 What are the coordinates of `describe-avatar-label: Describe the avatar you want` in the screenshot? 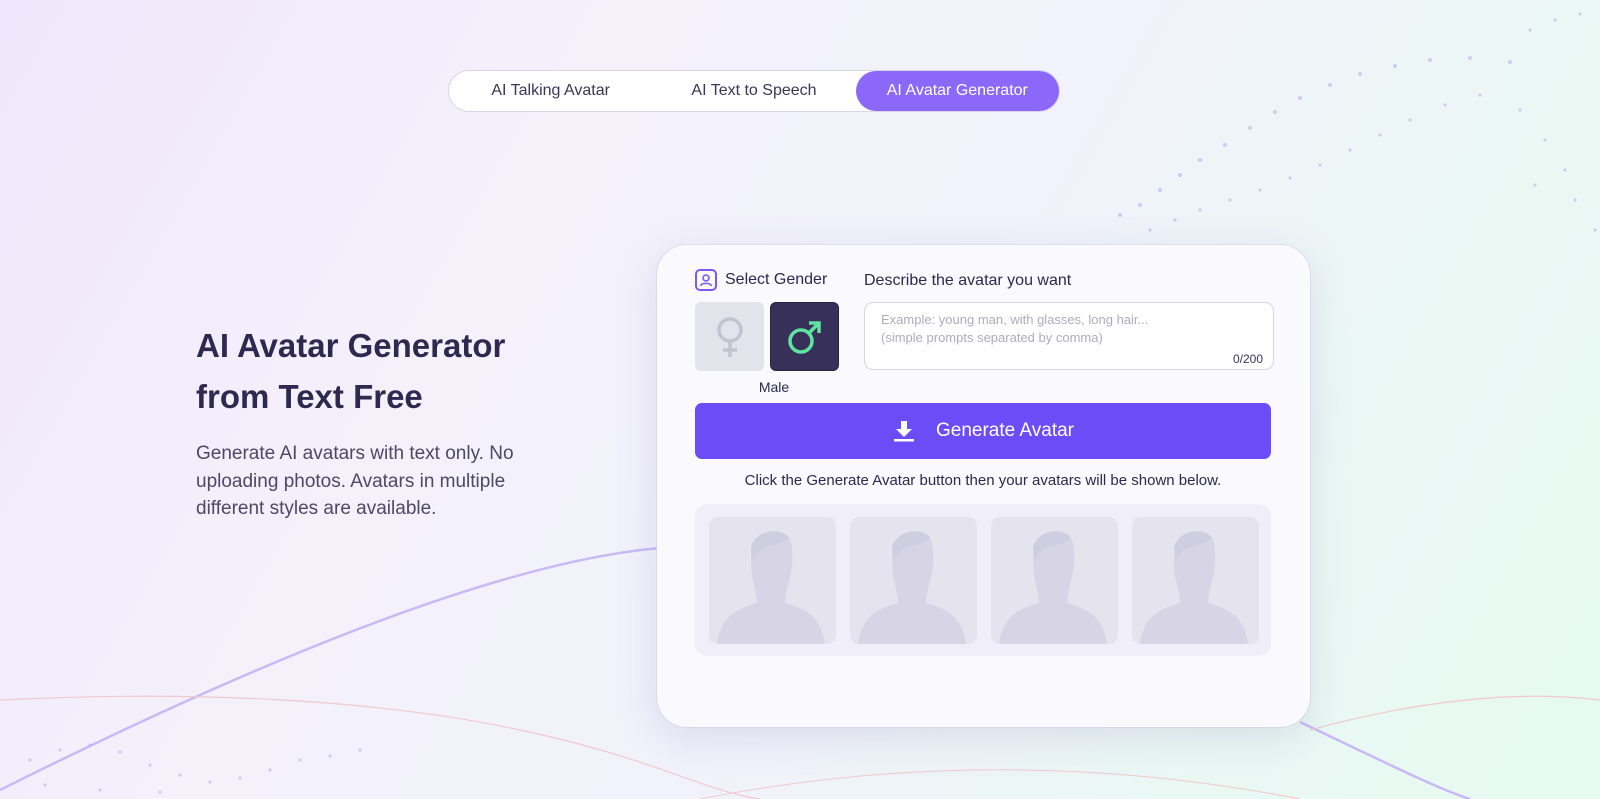 It's located at (968, 280).